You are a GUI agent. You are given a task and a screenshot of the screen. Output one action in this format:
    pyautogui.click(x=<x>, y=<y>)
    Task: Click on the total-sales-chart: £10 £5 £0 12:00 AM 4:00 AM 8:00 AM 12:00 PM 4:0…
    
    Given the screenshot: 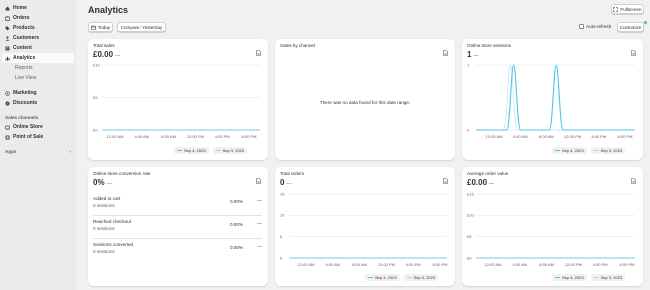 What is the action you would take?
    pyautogui.click(x=176, y=100)
    